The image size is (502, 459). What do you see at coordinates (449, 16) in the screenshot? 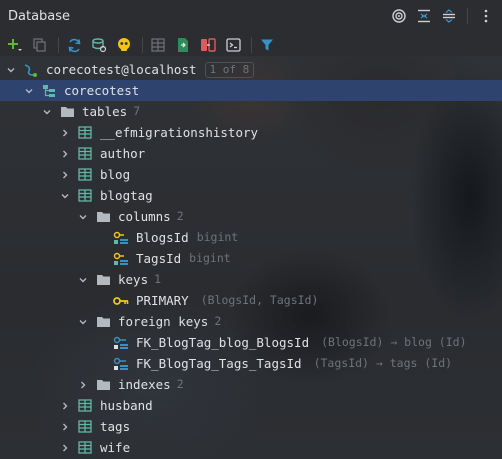
I see `expand-all-icon` at bounding box center [449, 16].